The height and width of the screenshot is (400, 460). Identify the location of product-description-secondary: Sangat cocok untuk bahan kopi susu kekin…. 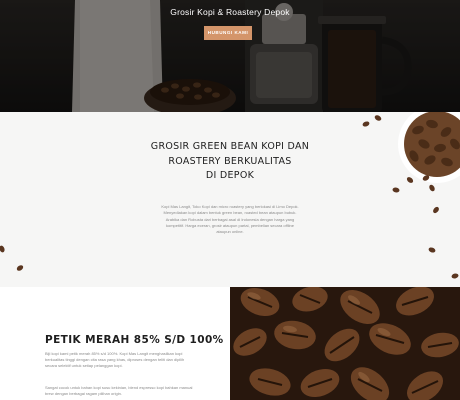
(119, 391).